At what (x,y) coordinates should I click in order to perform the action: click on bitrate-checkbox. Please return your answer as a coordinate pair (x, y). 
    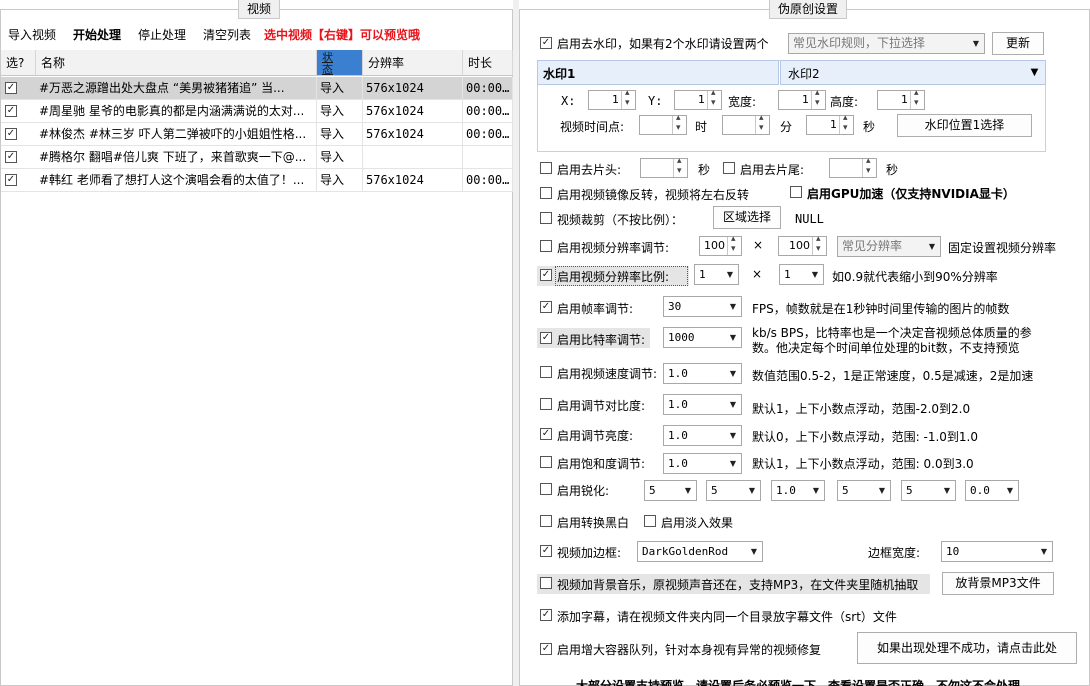
    Looking at the image, I should click on (546, 338).